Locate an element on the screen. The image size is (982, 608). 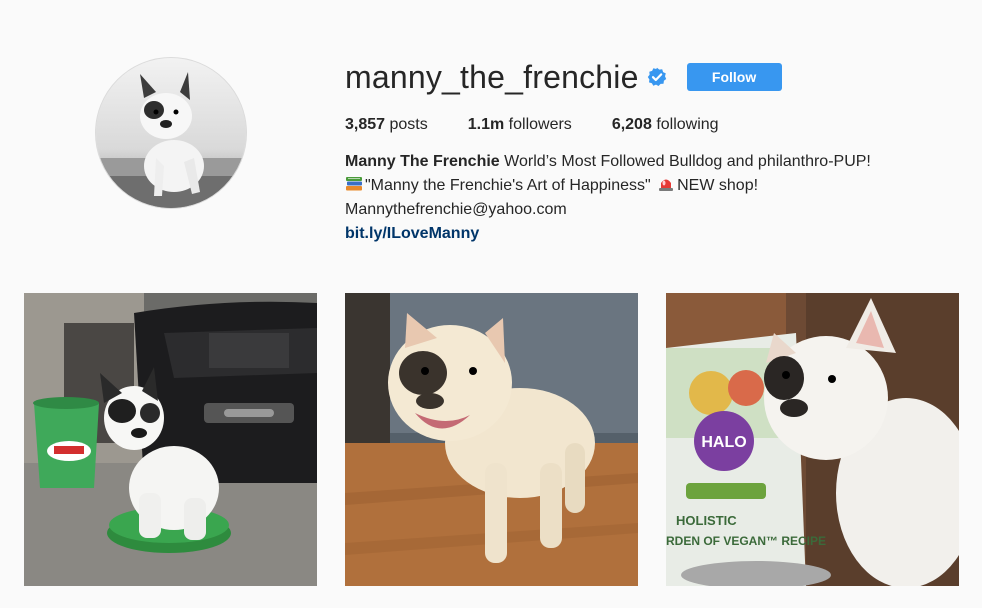
books-emoji-icon is located at coordinates (354, 184).